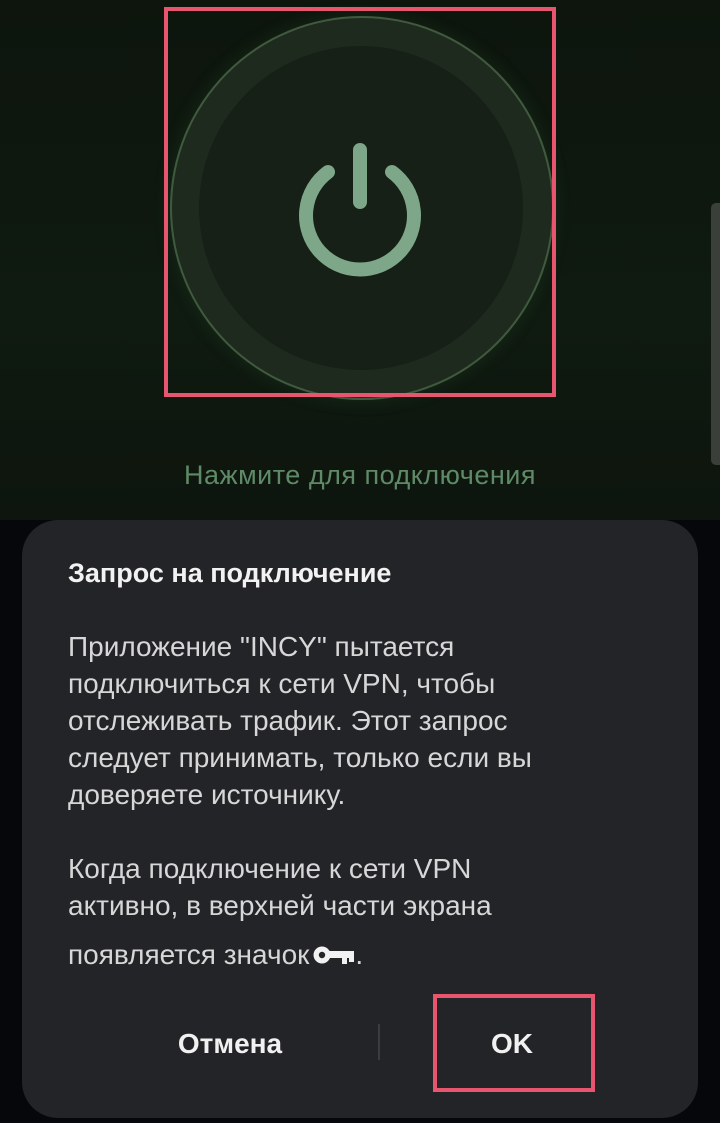 This screenshot has width=720, height=1123. I want to click on ok-button-highlight, so click(514, 1043).